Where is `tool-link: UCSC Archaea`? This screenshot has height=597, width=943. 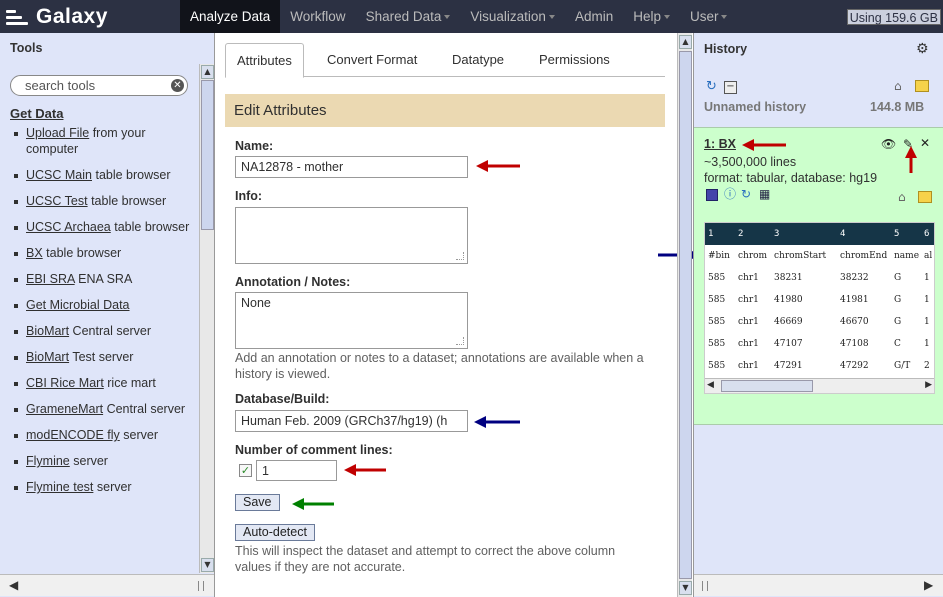 tool-link: UCSC Archaea is located at coordinates (68, 227).